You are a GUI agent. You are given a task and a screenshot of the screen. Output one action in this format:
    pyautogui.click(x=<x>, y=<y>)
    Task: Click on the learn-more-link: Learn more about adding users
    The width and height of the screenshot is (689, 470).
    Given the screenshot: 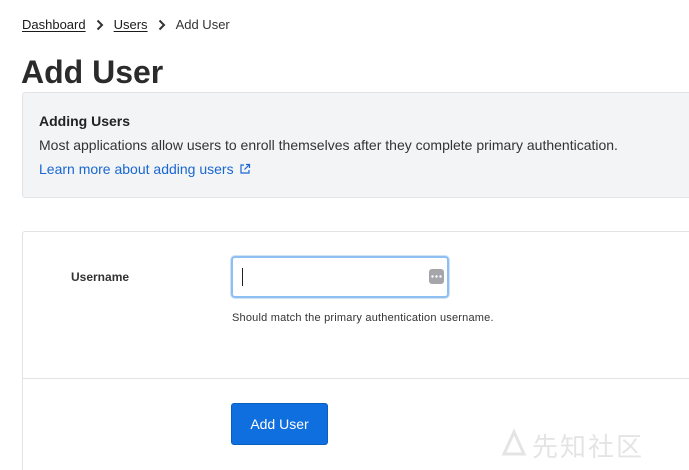 What is the action you would take?
    pyautogui.click(x=145, y=169)
    